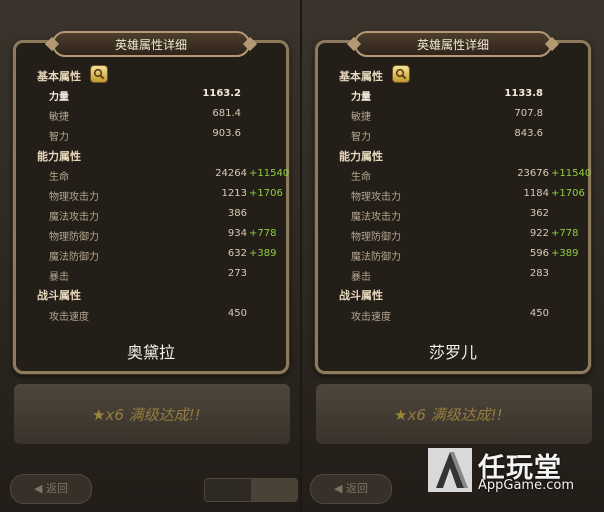  I want to click on row-magic-atk: 魔法攻击力 362, so click(466, 216).